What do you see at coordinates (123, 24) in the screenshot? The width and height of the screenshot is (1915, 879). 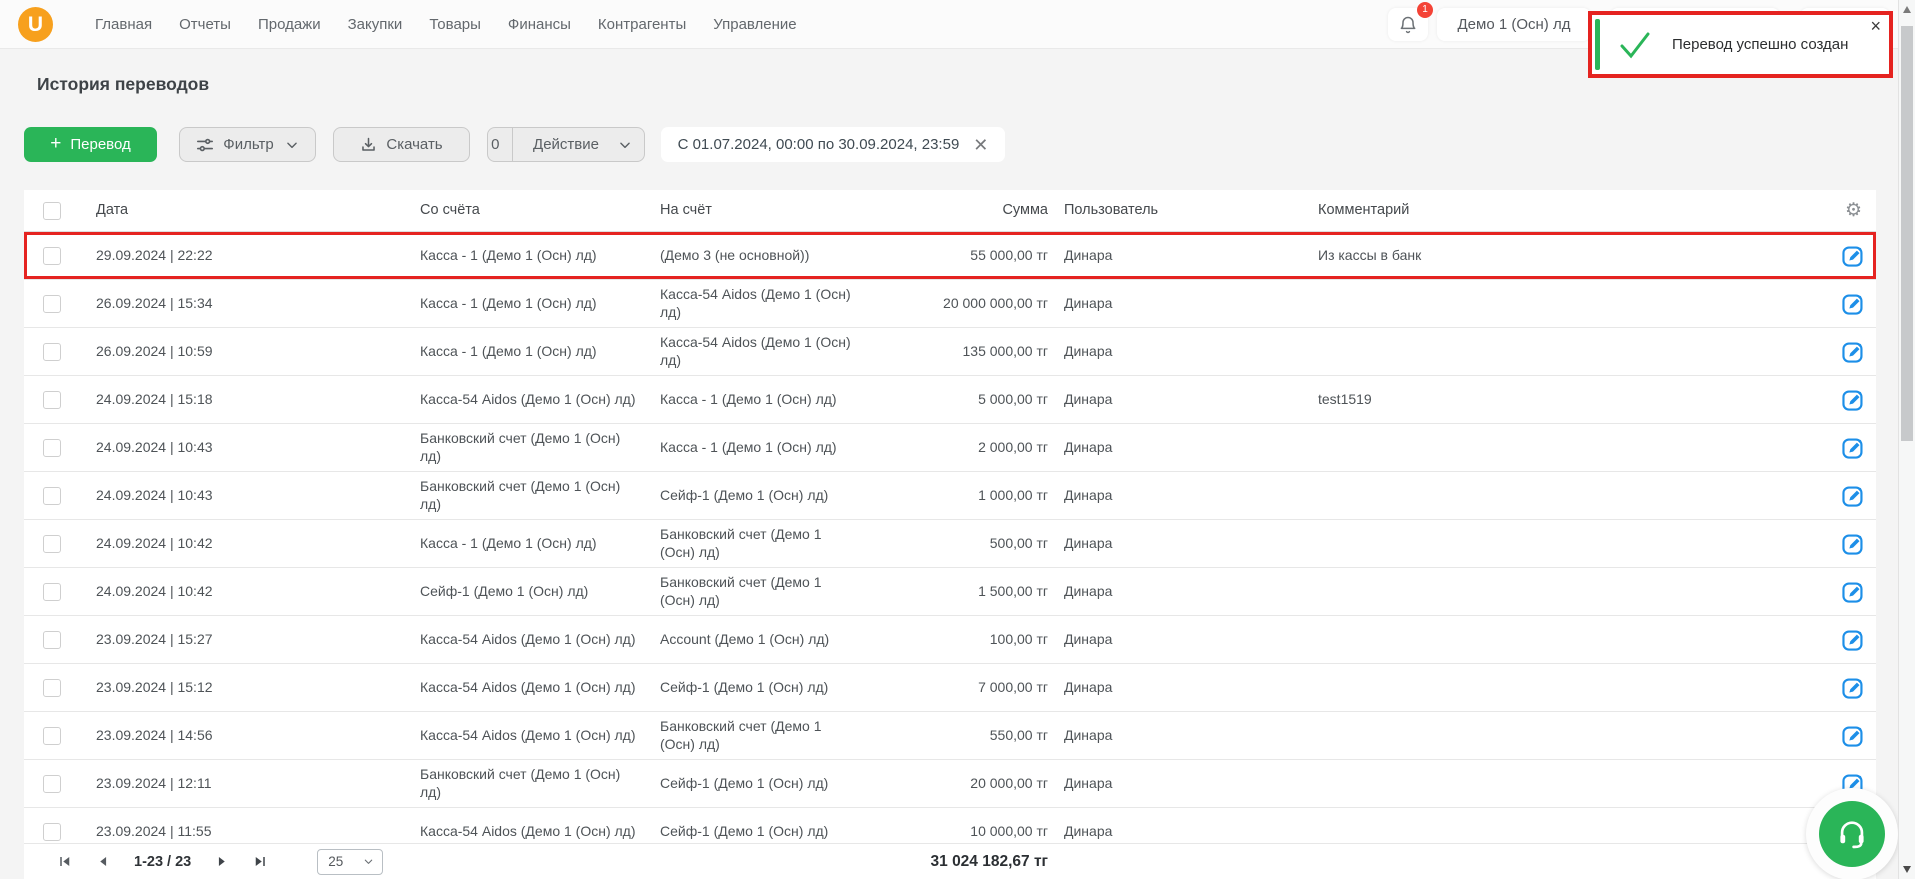 I see `nav-item-0: Главная` at bounding box center [123, 24].